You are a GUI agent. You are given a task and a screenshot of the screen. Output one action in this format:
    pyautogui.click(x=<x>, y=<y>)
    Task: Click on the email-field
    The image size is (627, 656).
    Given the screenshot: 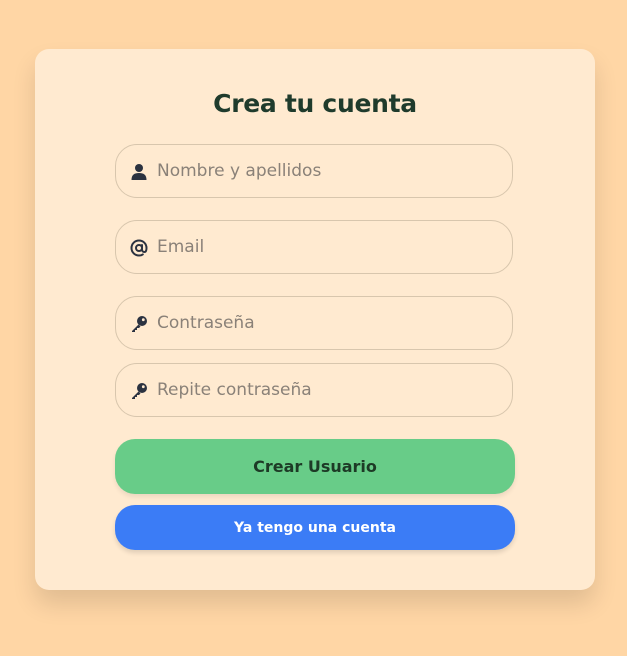 What is the action you would take?
    pyautogui.click(x=314, y=247)
    